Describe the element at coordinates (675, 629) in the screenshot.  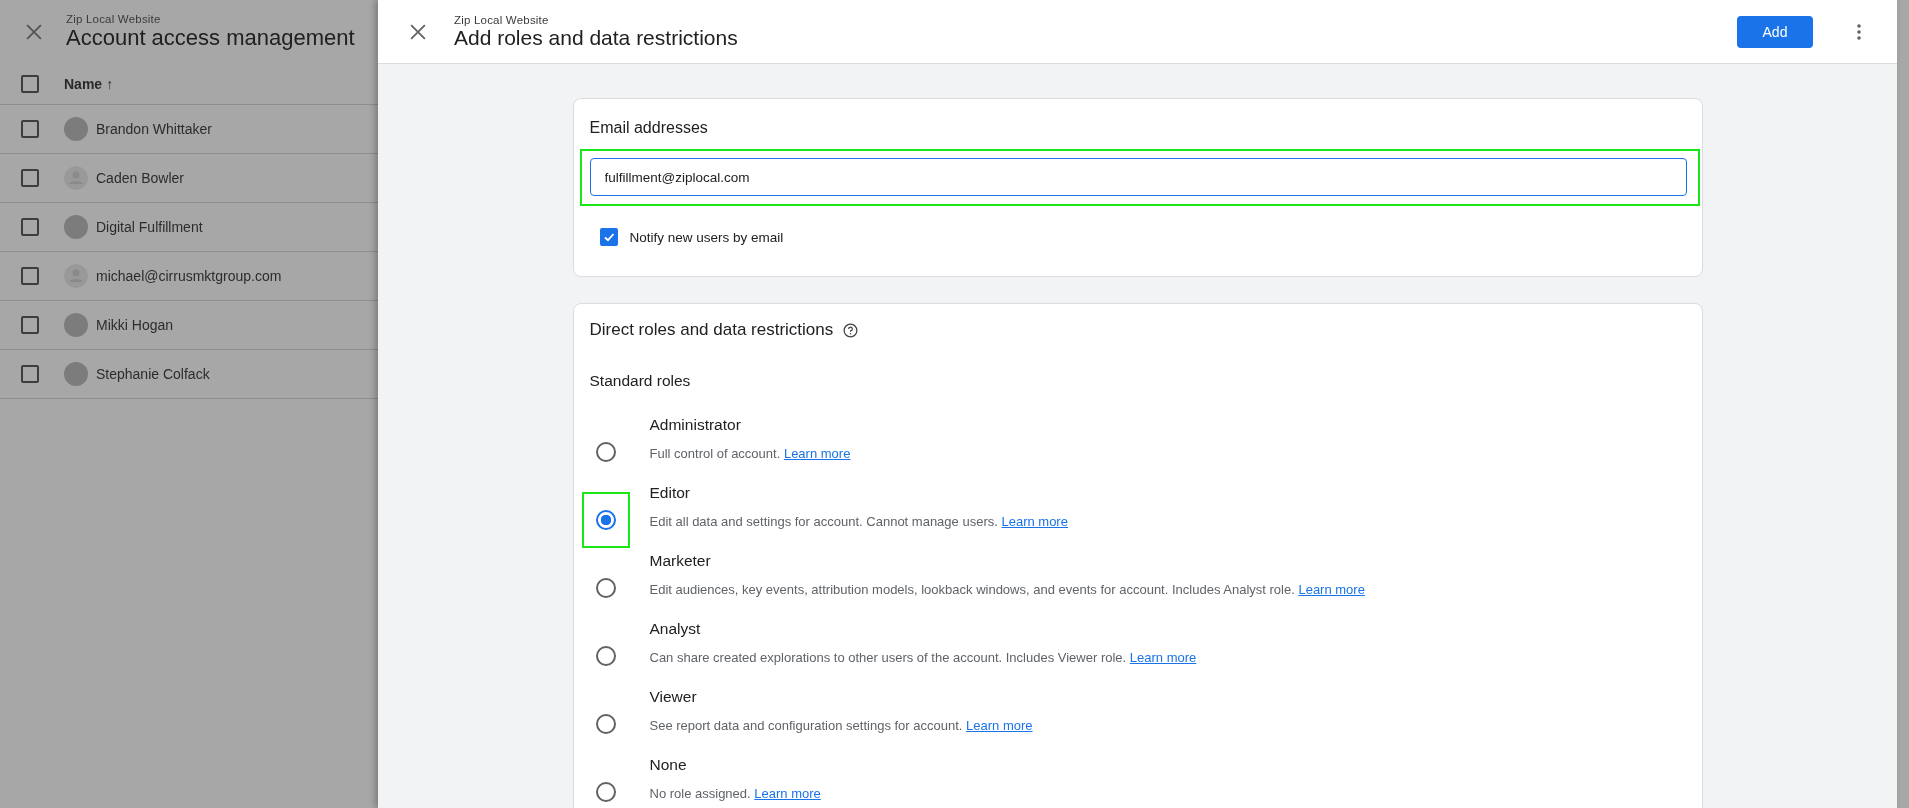
I see `role-name: Analyst` at that location.